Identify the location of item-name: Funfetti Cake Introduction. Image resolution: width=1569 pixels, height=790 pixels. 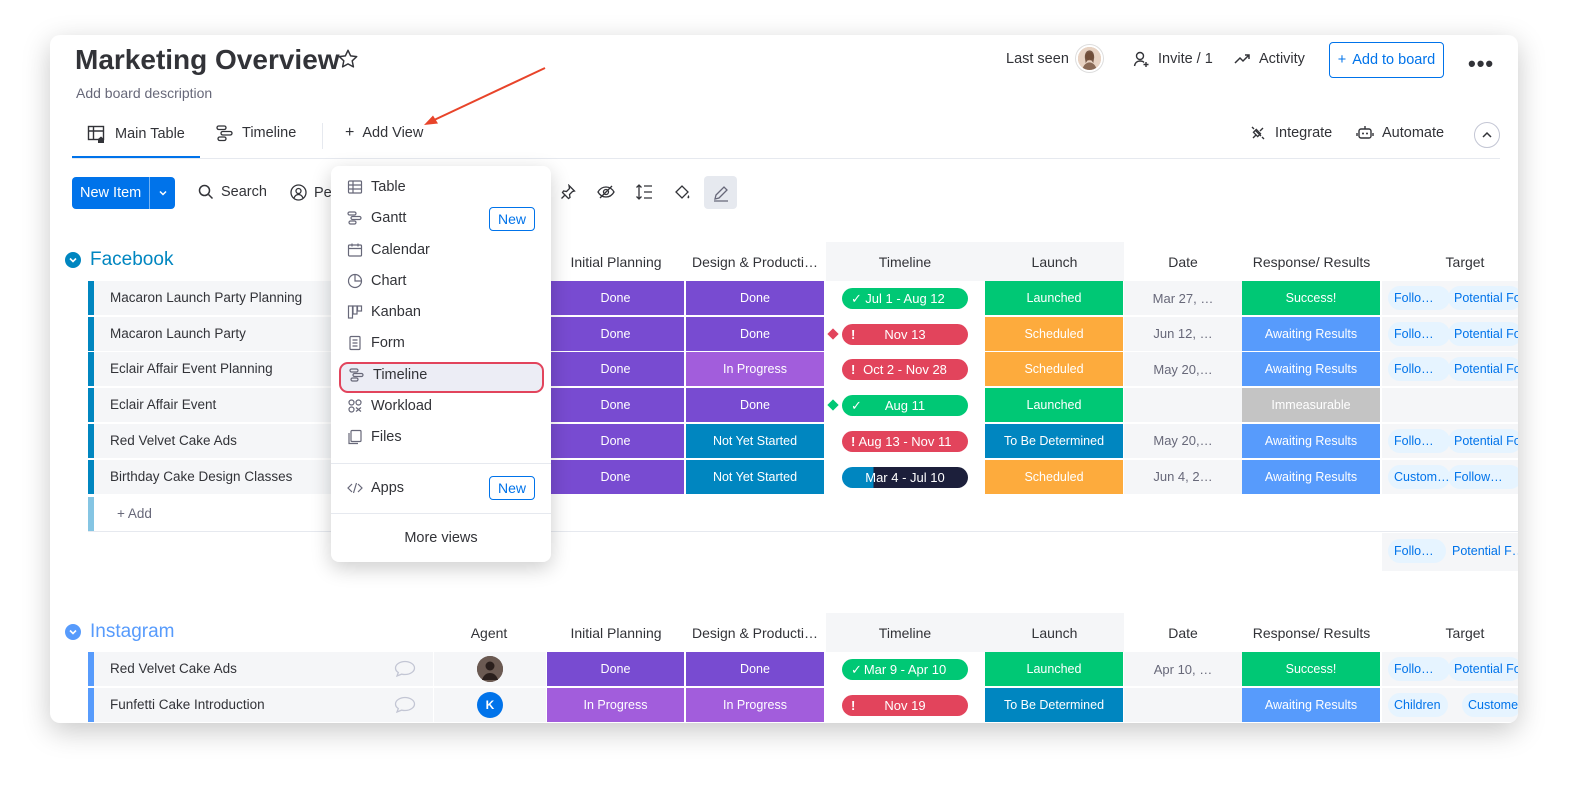
(187, 705).